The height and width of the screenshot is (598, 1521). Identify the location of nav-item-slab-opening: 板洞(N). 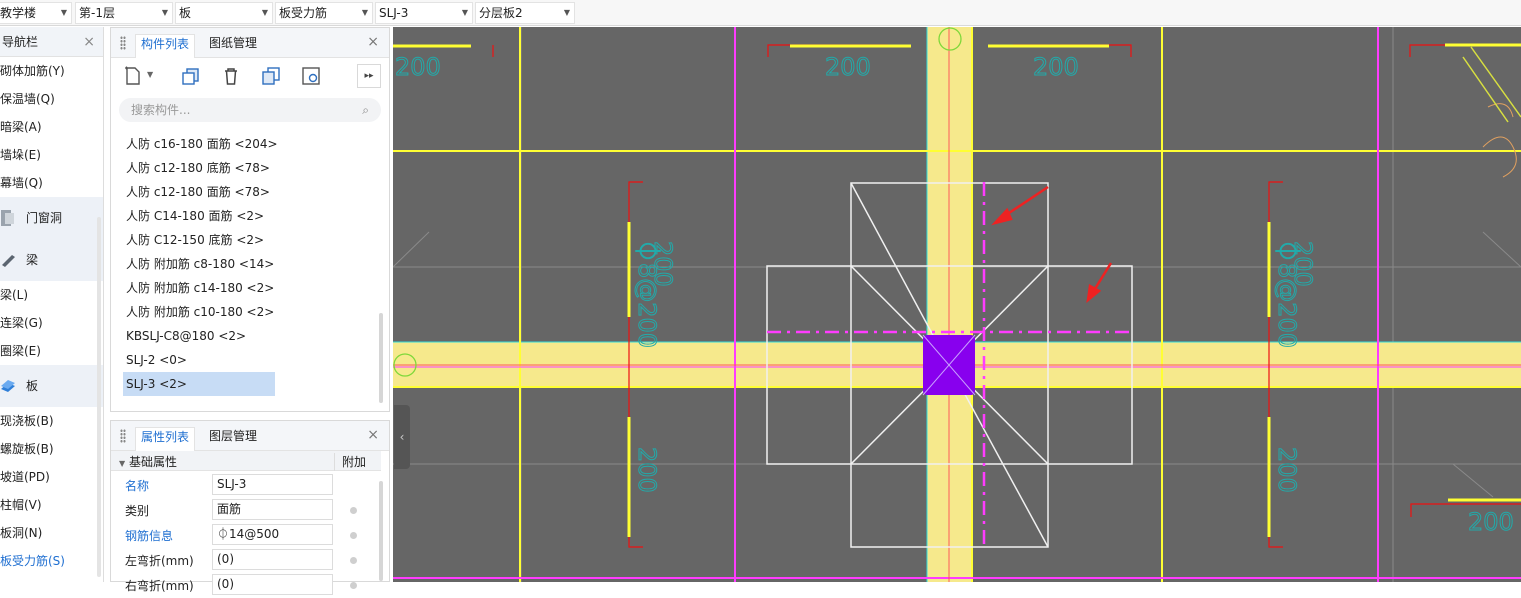
(51, 533).